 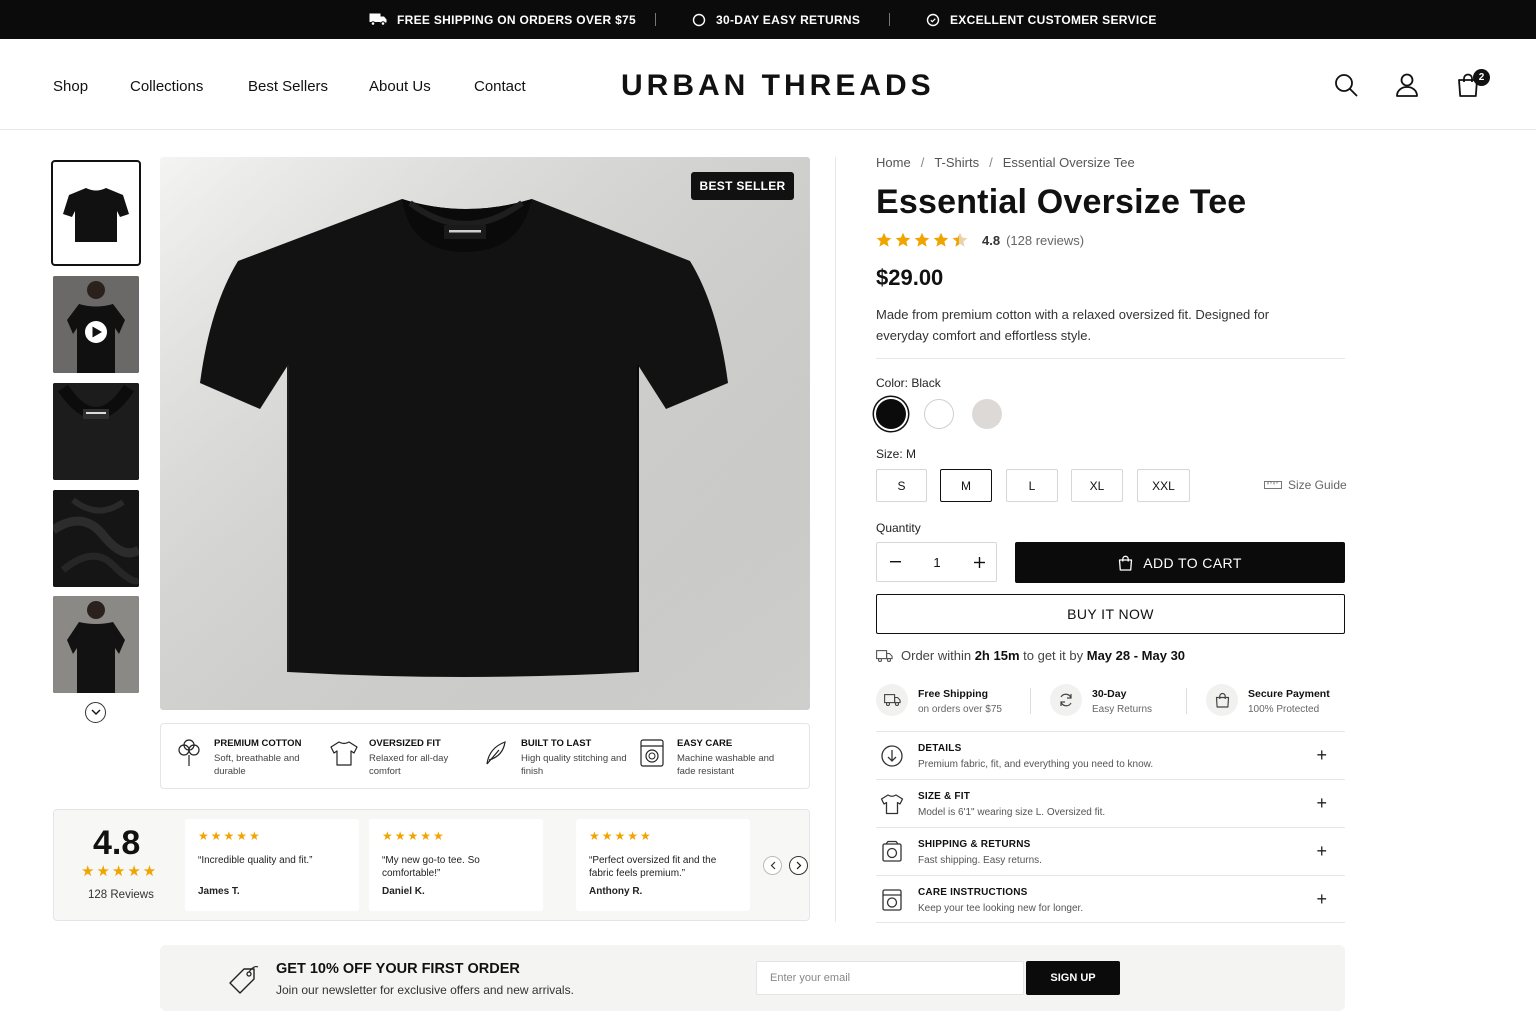 I want to click on cotton-icon, so click(x=189, y=752).